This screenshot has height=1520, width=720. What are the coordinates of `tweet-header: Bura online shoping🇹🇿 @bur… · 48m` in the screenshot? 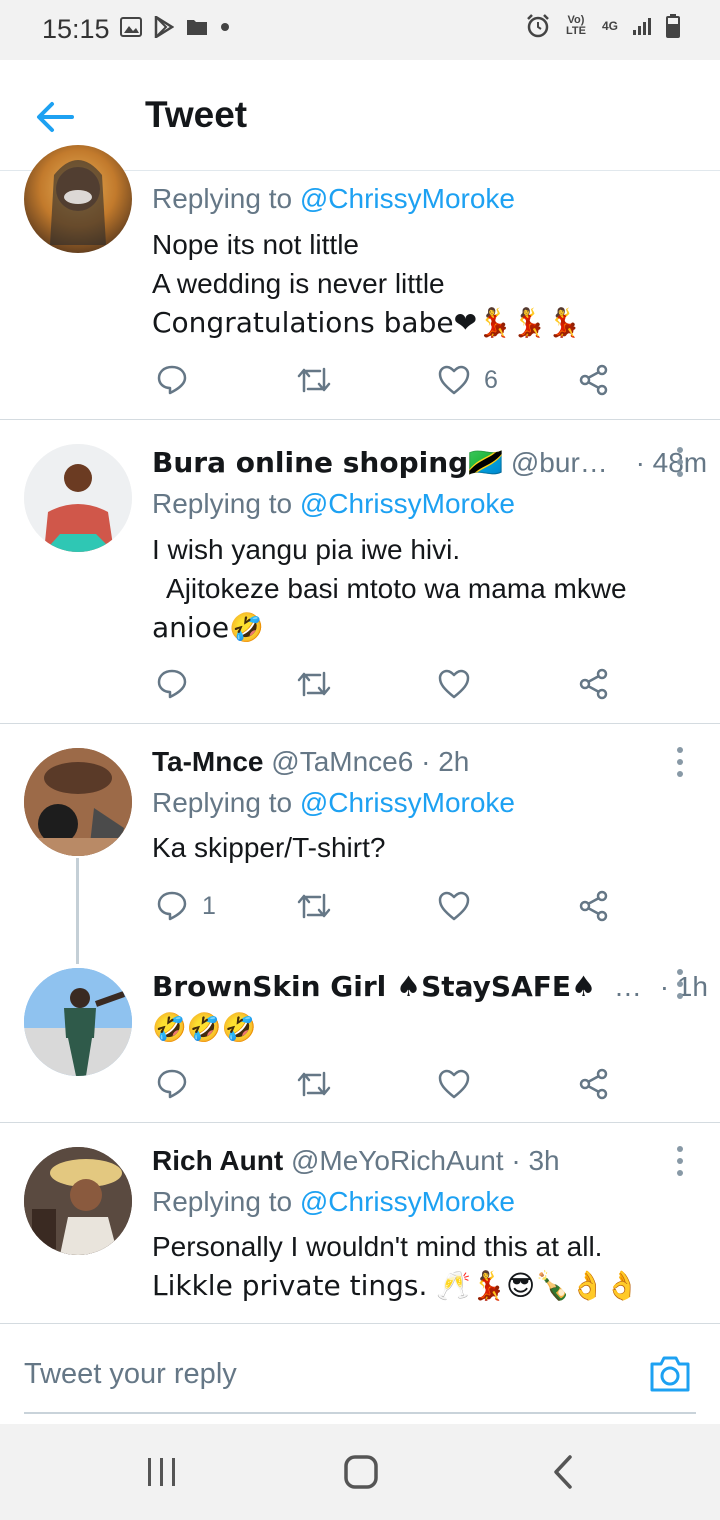 It's located at (429, 462).